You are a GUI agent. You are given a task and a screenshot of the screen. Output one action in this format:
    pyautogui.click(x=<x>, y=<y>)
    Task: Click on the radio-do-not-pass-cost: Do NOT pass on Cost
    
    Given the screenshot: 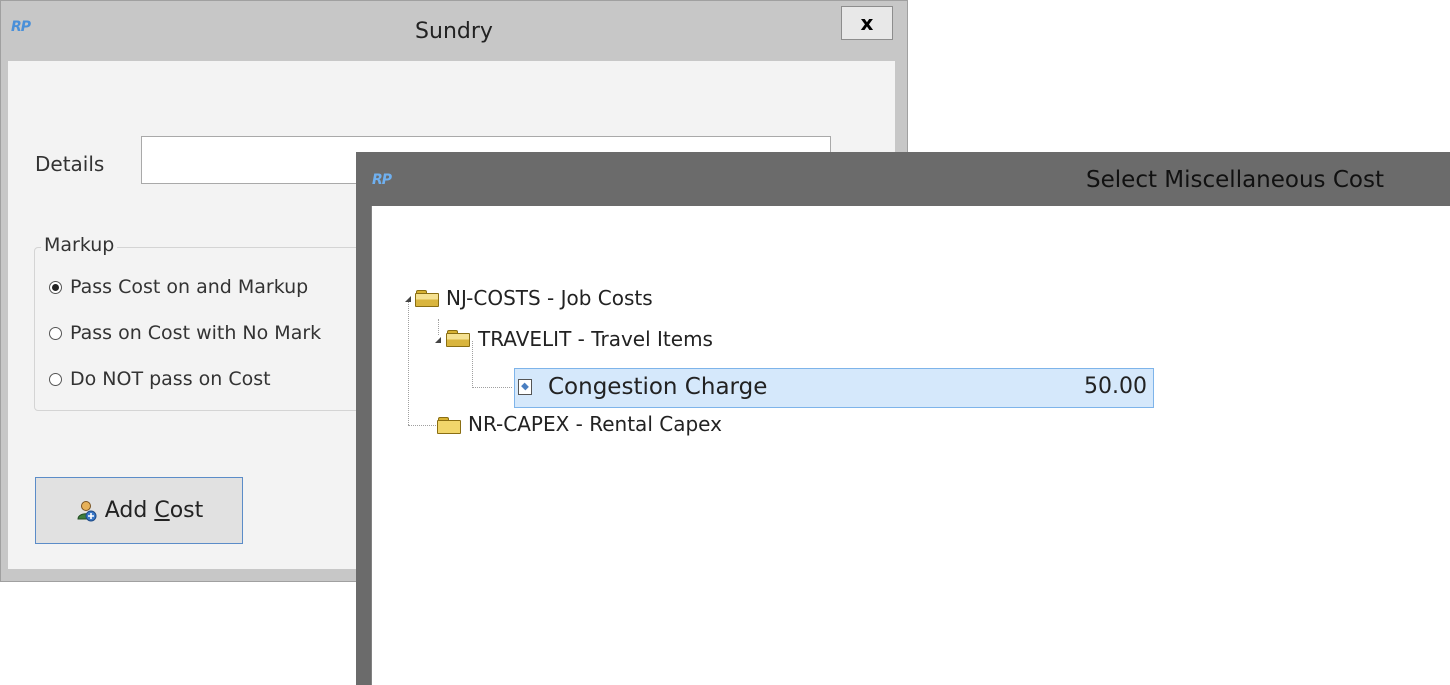 What is the action you would take?
    pyautogui.click(x=160, y=379)
    